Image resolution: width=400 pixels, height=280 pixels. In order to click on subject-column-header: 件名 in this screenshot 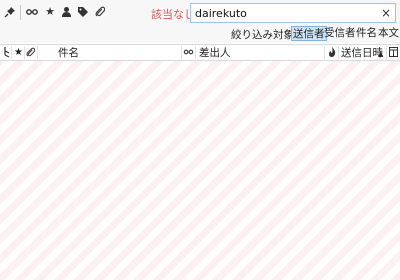, I will do `click(68, 53)`.